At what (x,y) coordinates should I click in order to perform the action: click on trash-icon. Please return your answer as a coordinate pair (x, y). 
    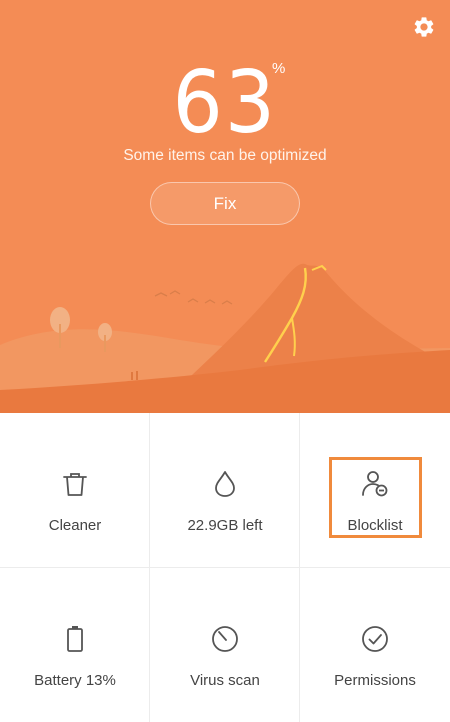
    Looking at the image, I should click on (75, 484).